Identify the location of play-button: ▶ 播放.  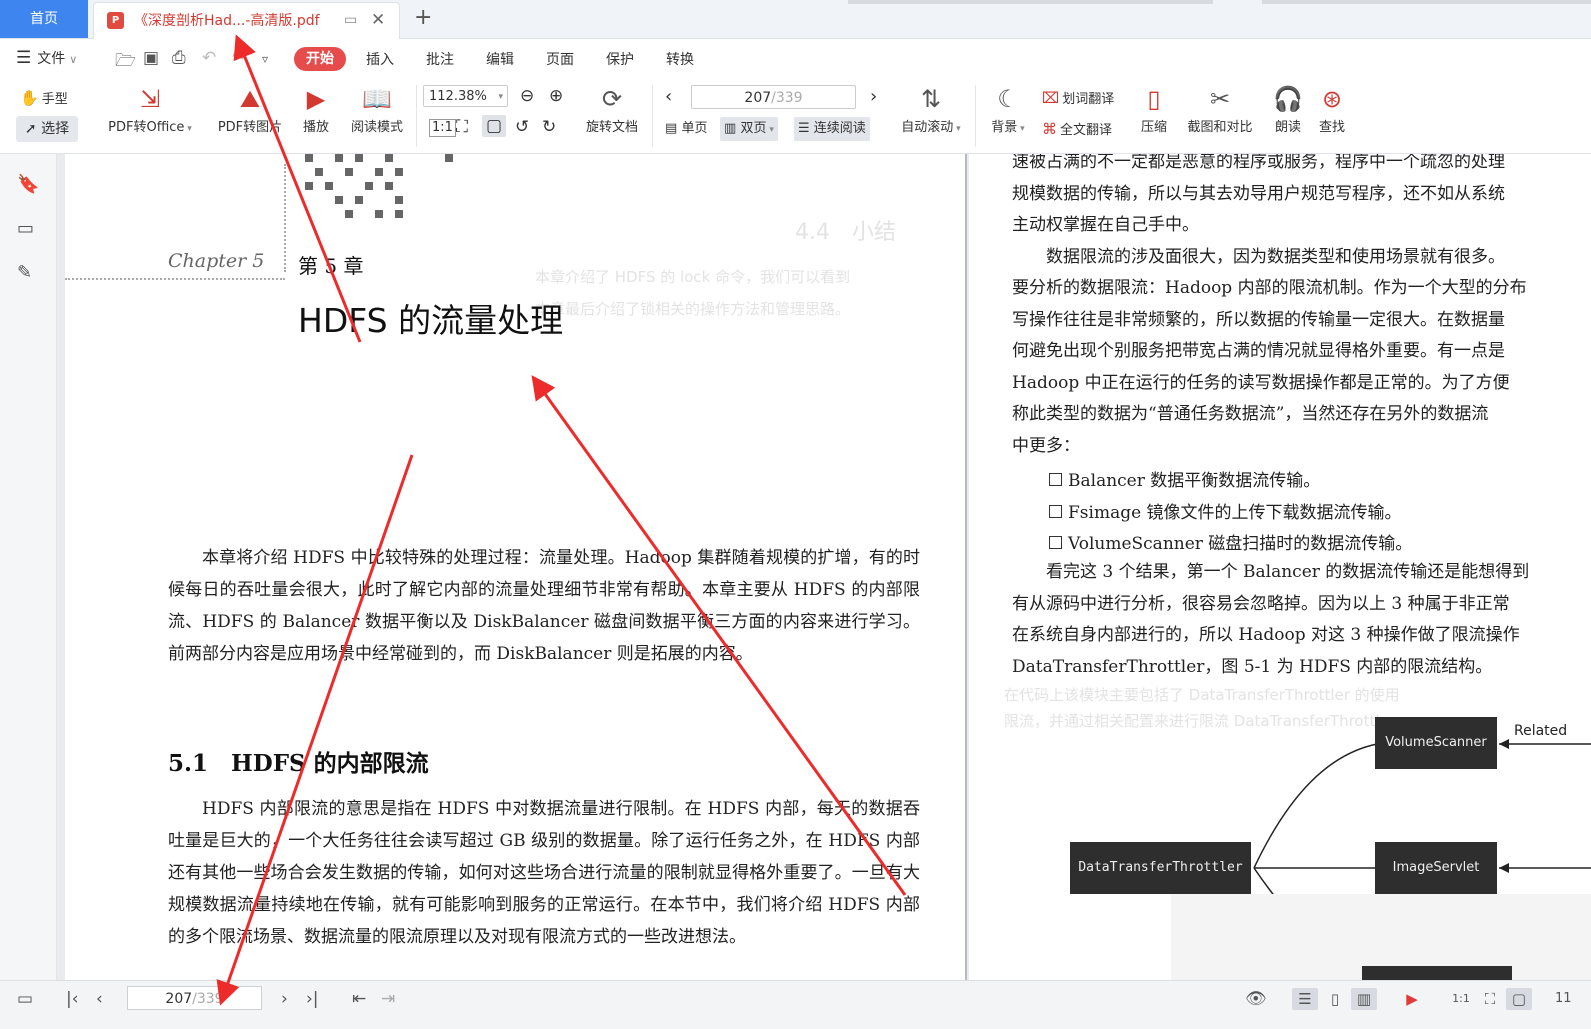
(316, 110).